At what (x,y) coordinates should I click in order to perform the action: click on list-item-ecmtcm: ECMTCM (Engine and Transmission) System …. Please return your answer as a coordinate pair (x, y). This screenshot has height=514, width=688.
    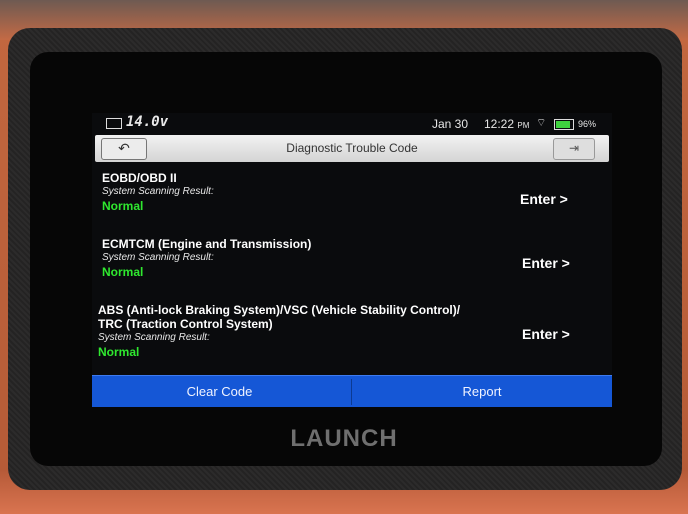
    Looking at the image, I should click on (206, 258).